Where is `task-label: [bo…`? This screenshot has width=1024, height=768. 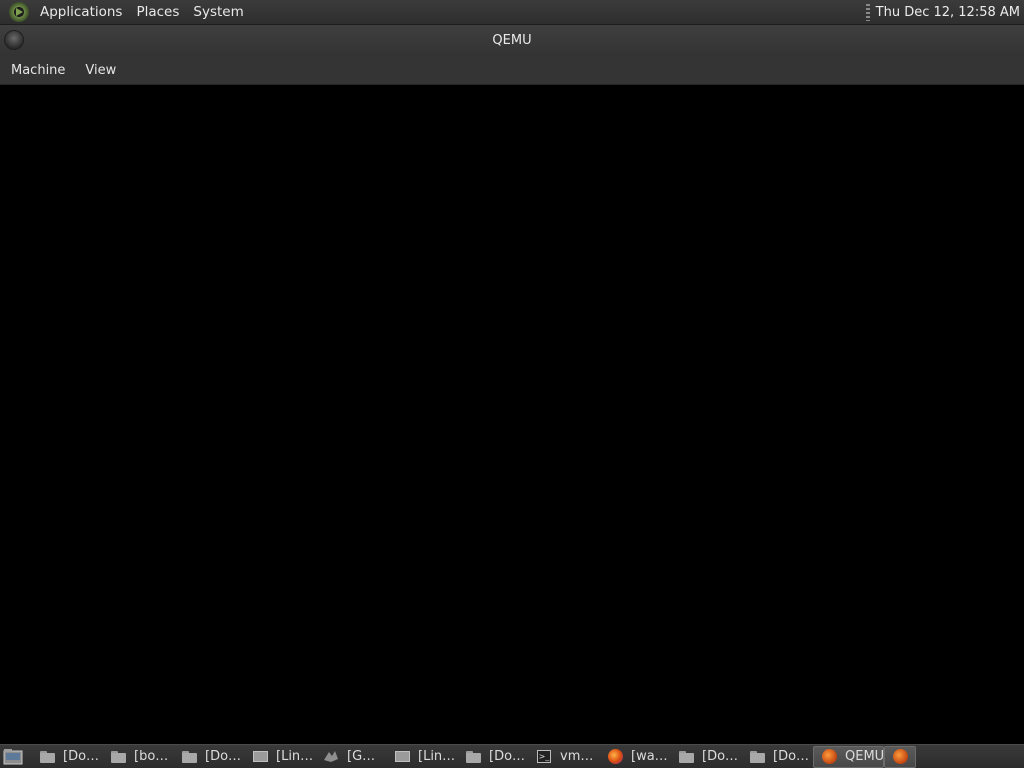 task-label: [bo… is located at coordinates (151, 756).